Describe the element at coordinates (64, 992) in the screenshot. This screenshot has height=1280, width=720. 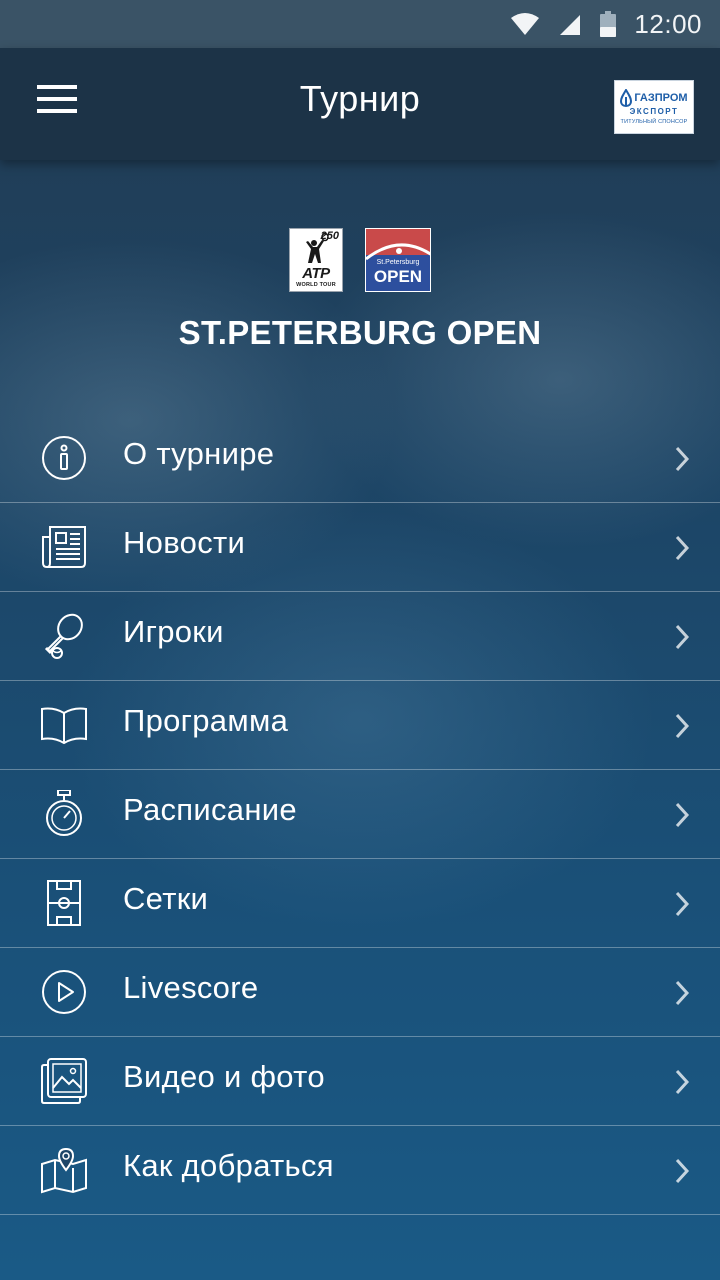
I see `play-circle-icon` at that location.